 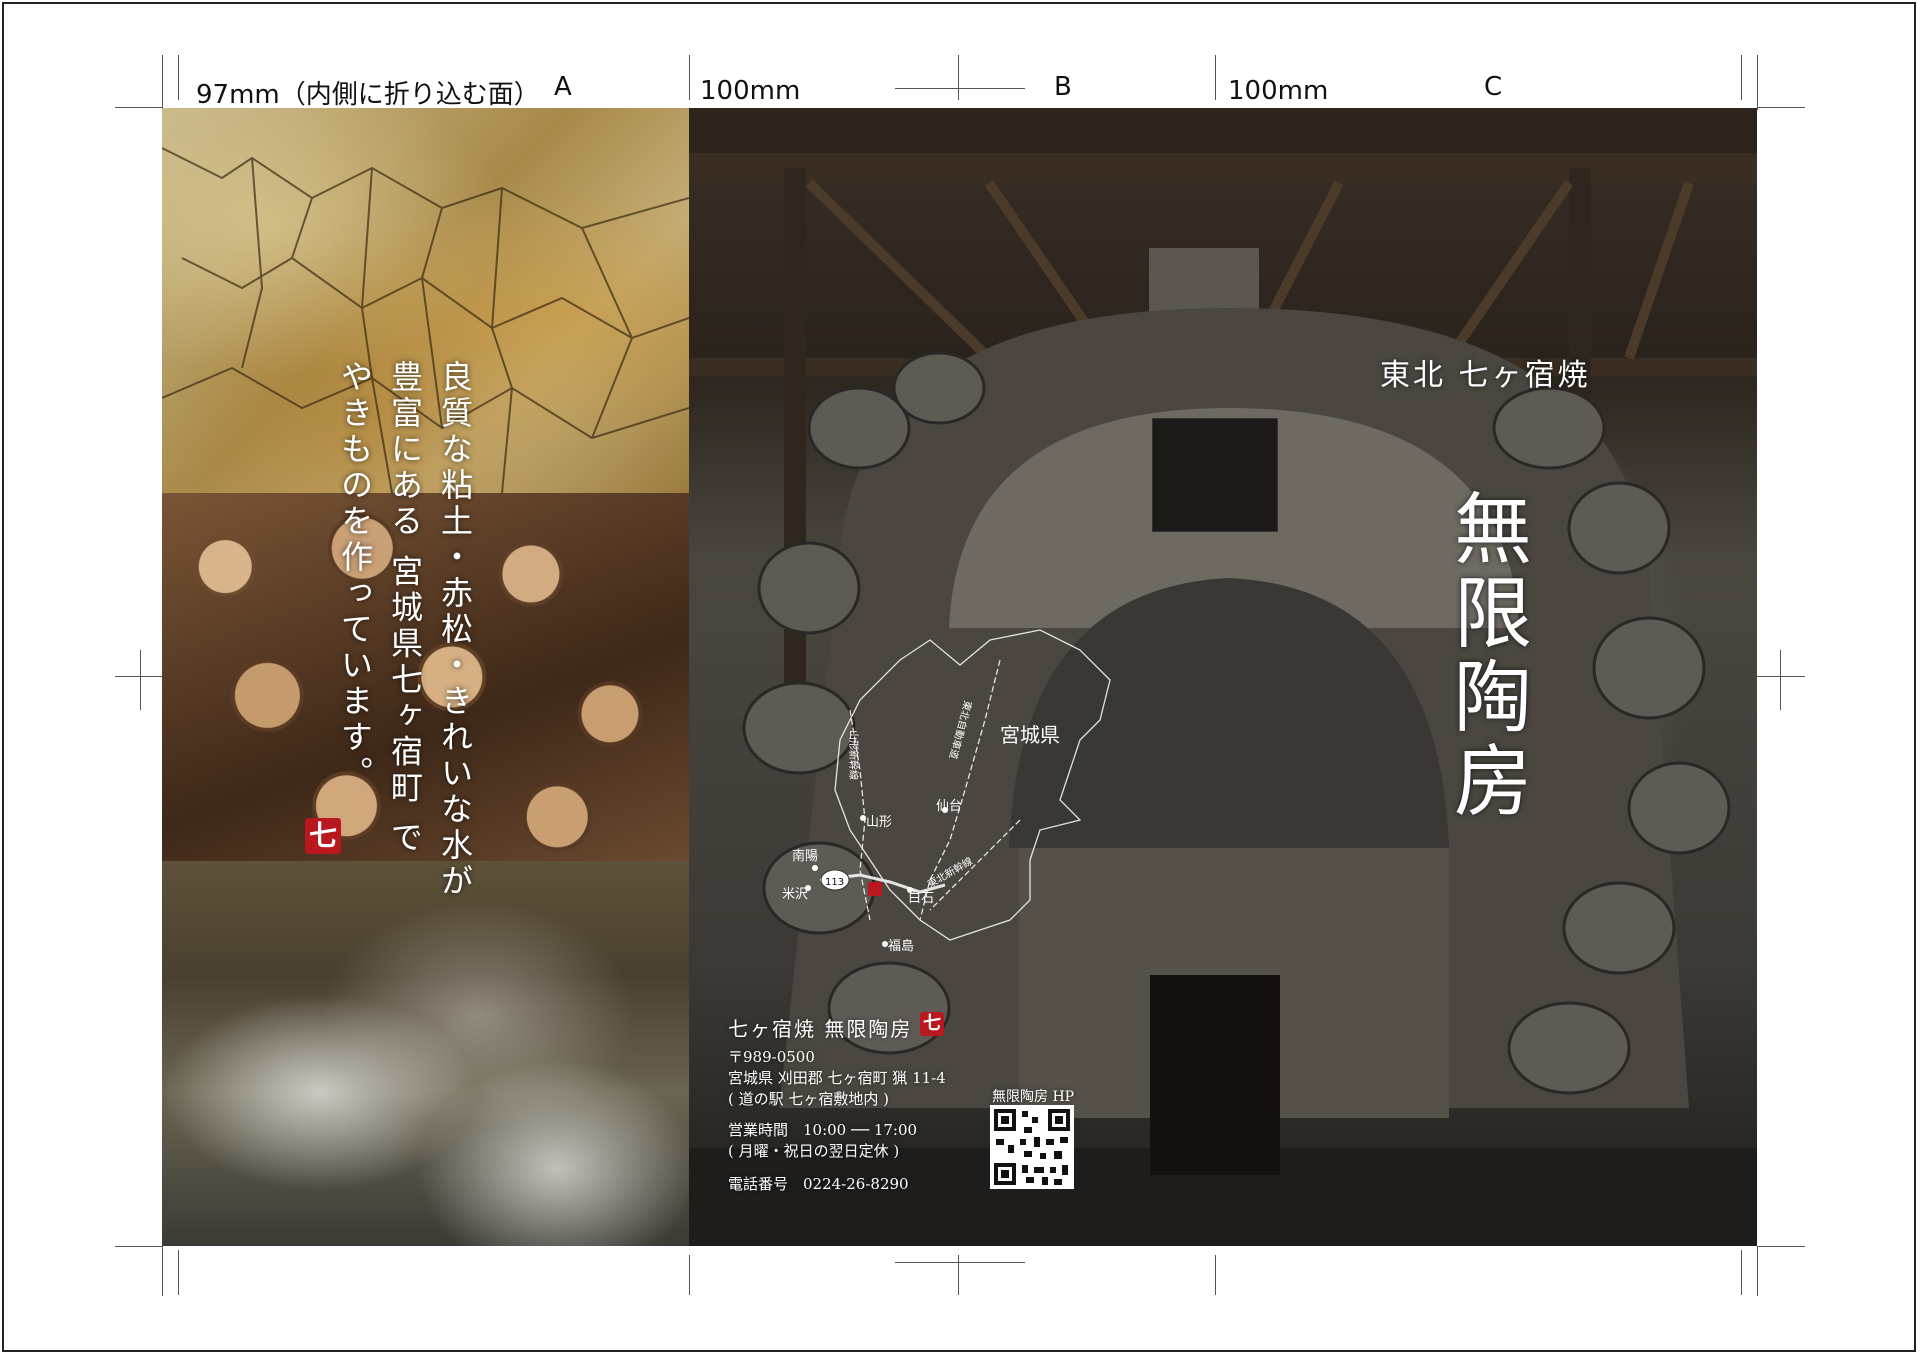 What do you see at coordinates (975, 865) in the screenshot?
I see `tohoku-shinkansen` at bounding box center [975, 865].